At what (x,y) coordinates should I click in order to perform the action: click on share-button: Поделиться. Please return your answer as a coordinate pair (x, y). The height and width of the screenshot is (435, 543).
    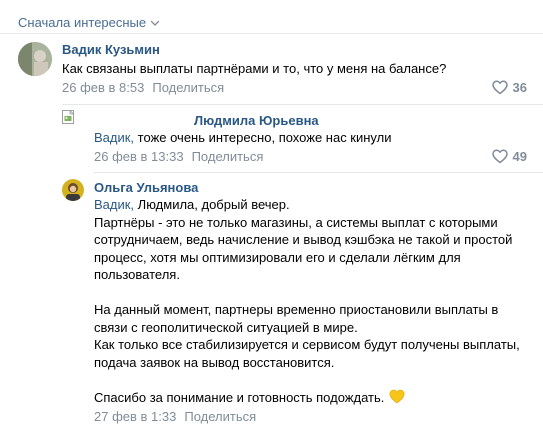
    Looking at the image, I should click on (220, 416).